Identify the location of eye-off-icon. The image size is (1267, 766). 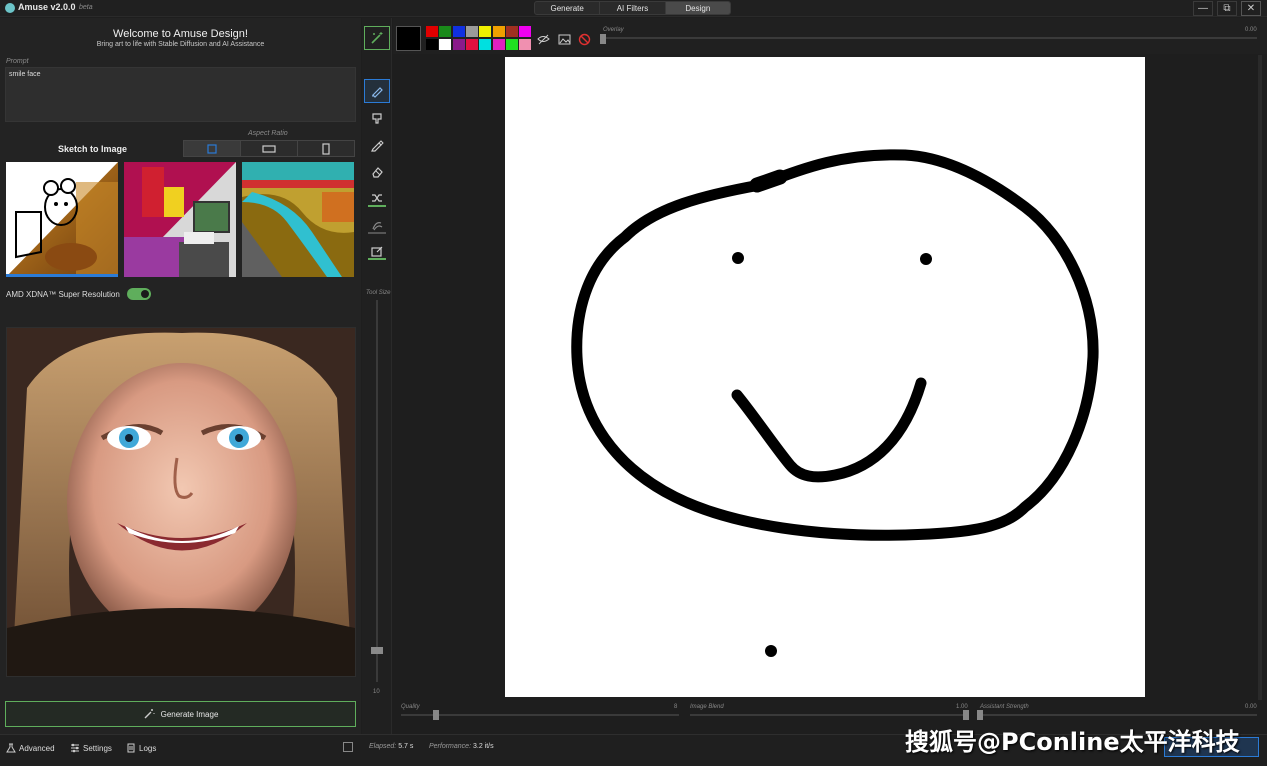
(543, 39).